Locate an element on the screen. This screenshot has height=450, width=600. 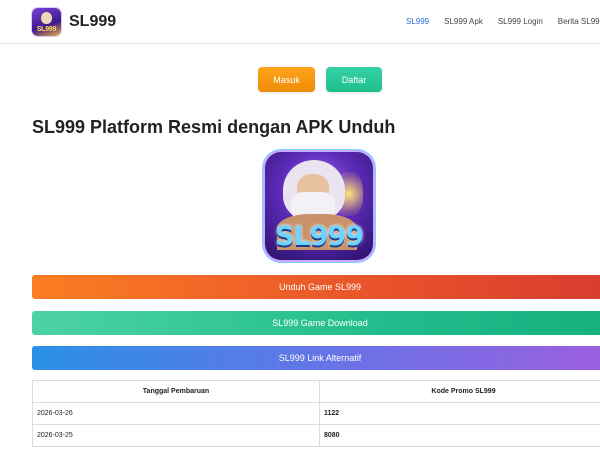
app-icon-image: SL999 is located at coordinates (319, 206).